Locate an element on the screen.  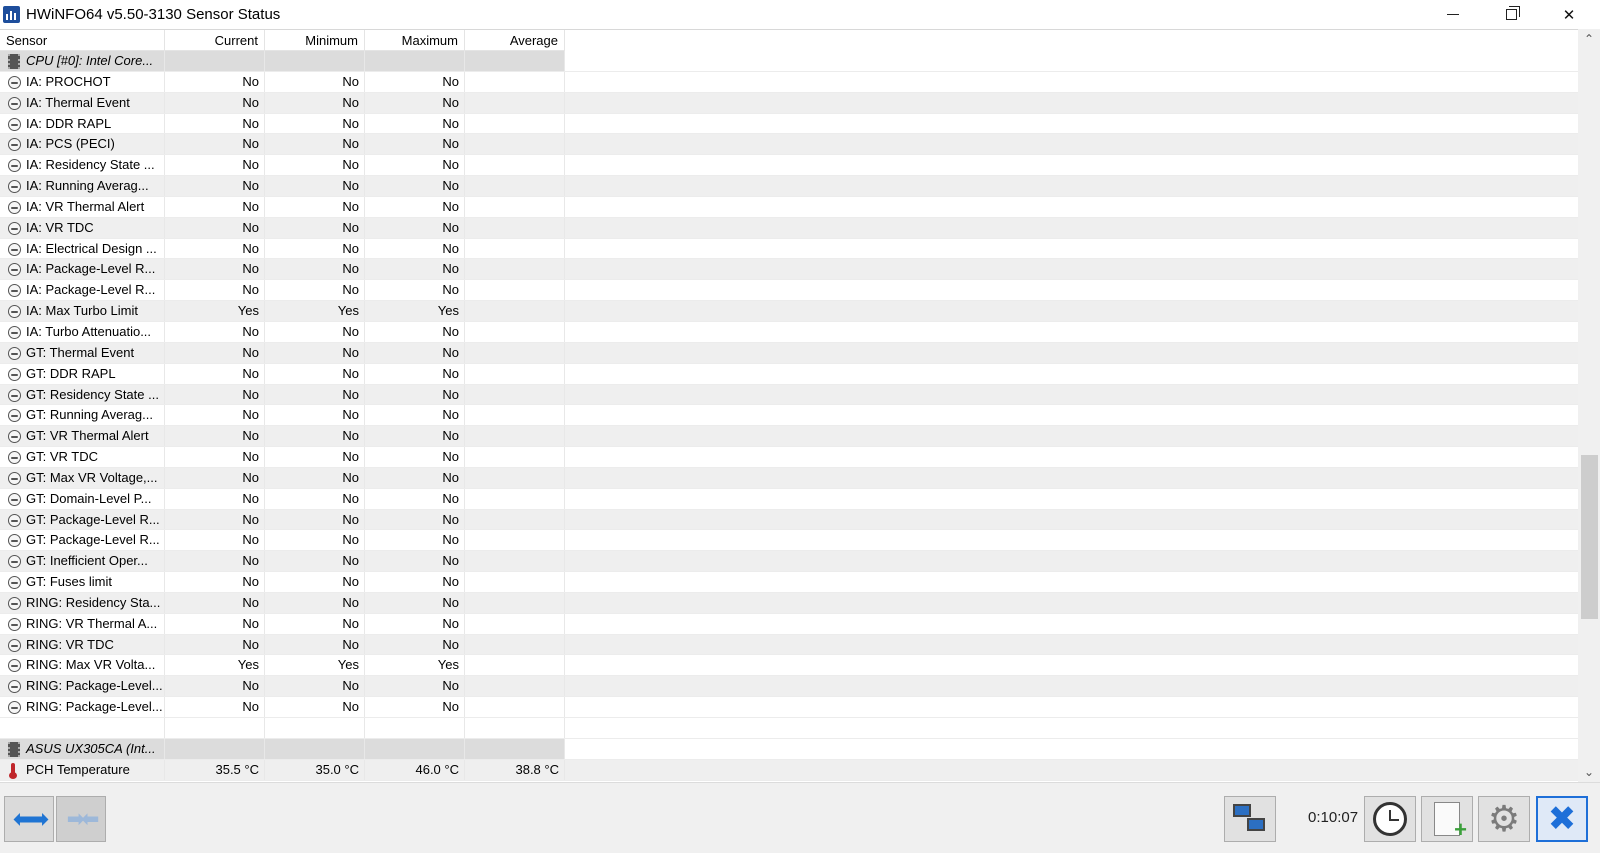
cell-text: GT: VR Thermal Alert is located at coordinates (87, 436).